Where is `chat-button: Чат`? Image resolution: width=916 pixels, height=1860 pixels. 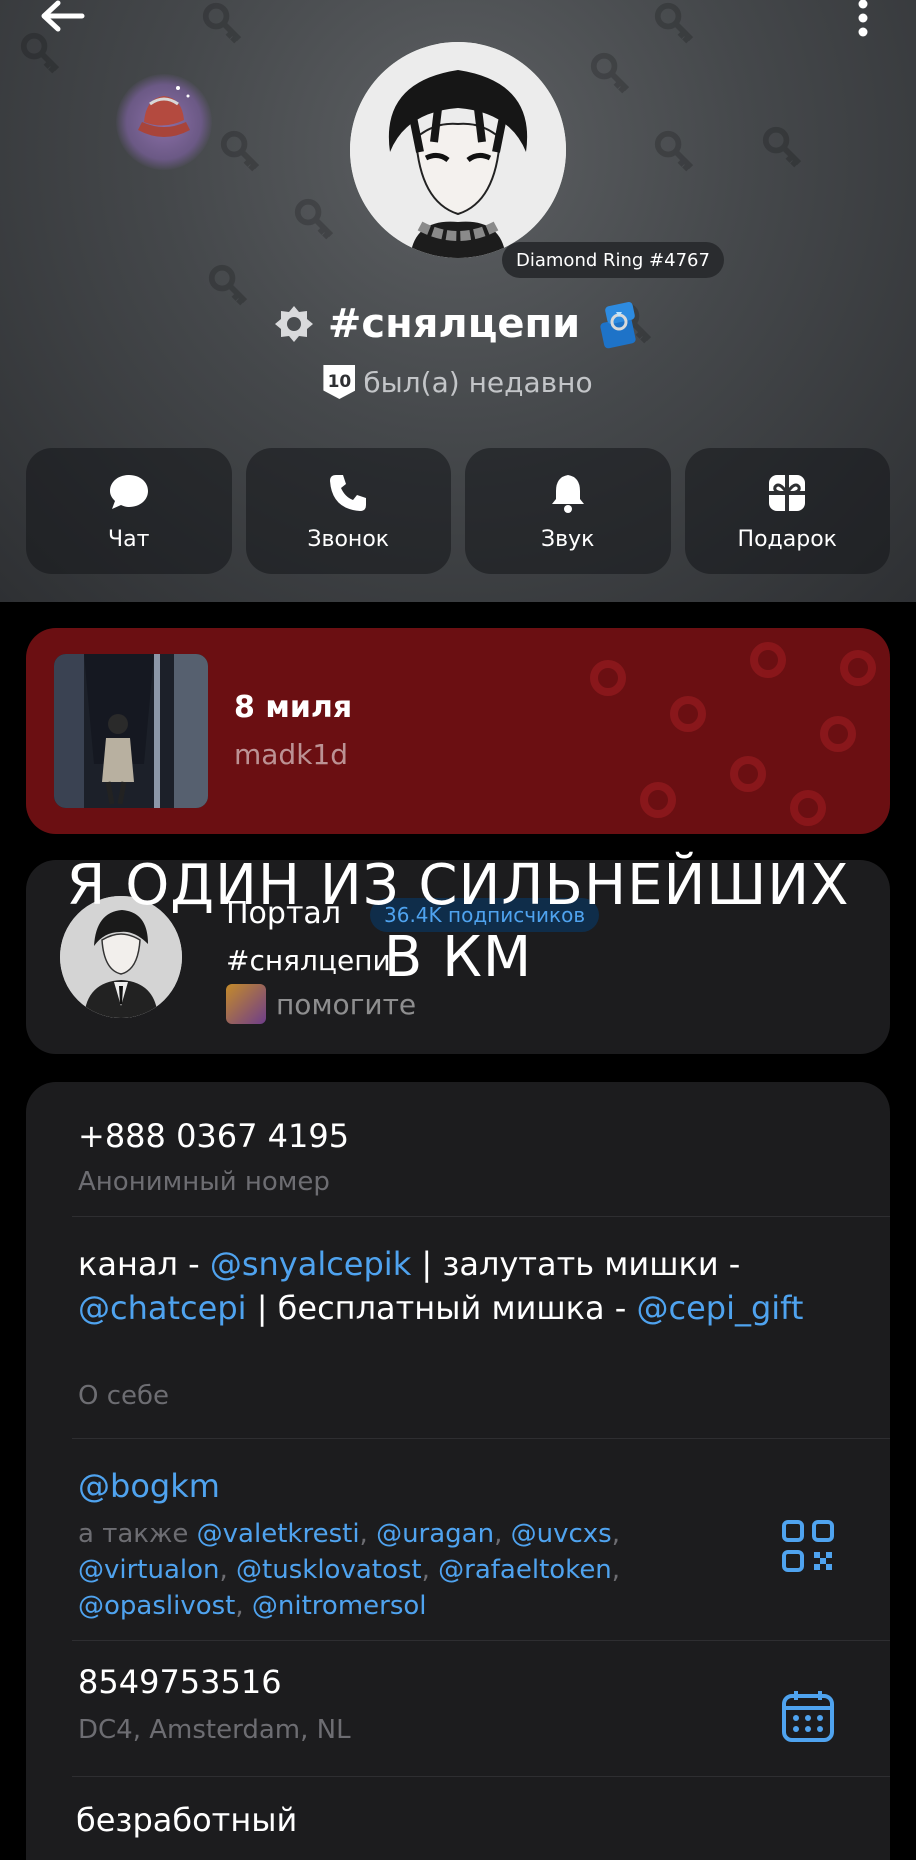 chat-button: Чат is located at coordinates (129, 511).